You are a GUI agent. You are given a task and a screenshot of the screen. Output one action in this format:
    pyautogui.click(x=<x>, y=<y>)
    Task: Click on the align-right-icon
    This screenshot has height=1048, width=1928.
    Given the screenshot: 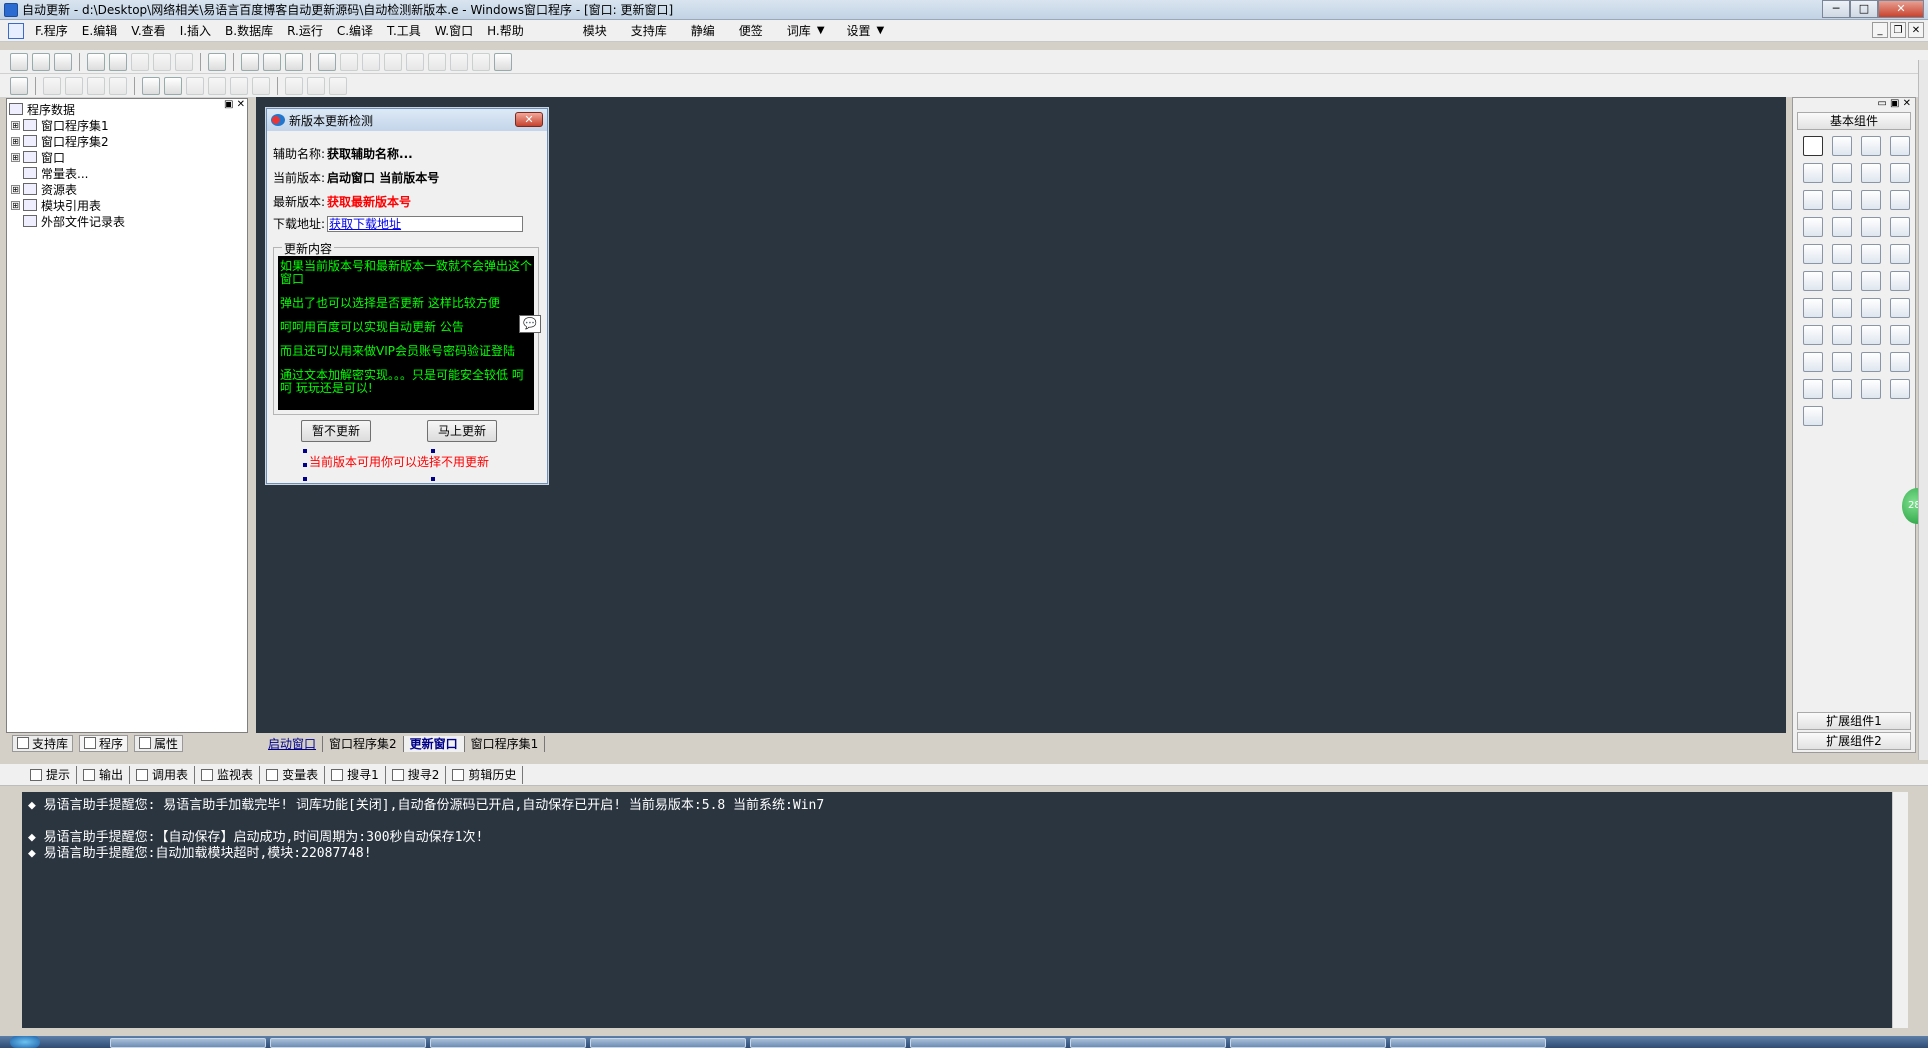 What is the action you would take?
    pyautogui.click(x=74, y=85)
    